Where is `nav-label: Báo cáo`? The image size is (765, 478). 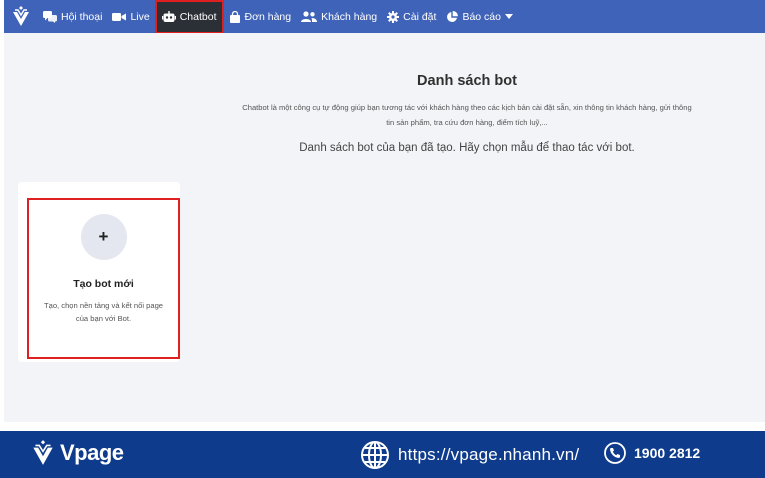
nav-label: Báo cáo is located at coordinates (481, 16).